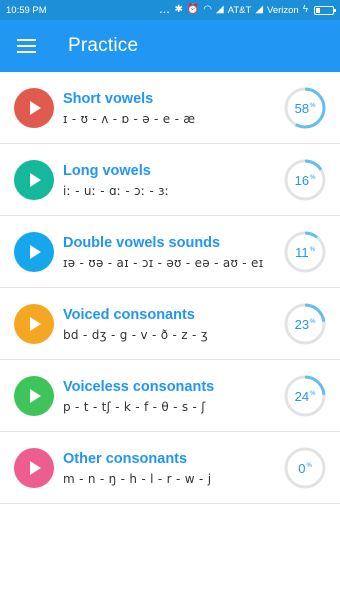 This screenshot has width=340, height=605. What do you see at coordinates (108, 99) in the screenshot?
I see `item-title: Short vowels` at bounding box center [108, 99].